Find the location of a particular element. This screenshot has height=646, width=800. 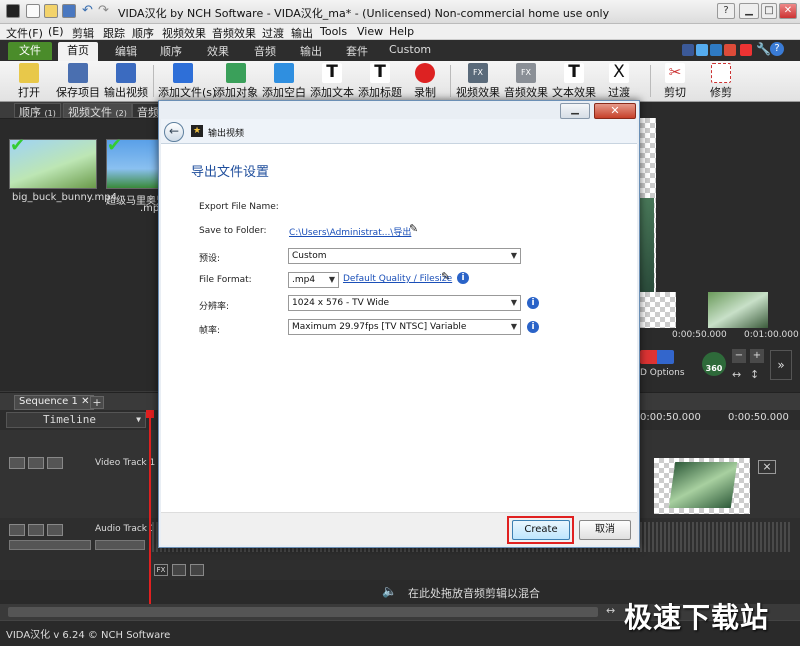

export-video-button: 输出视频 is located at coordinates (126, 81).